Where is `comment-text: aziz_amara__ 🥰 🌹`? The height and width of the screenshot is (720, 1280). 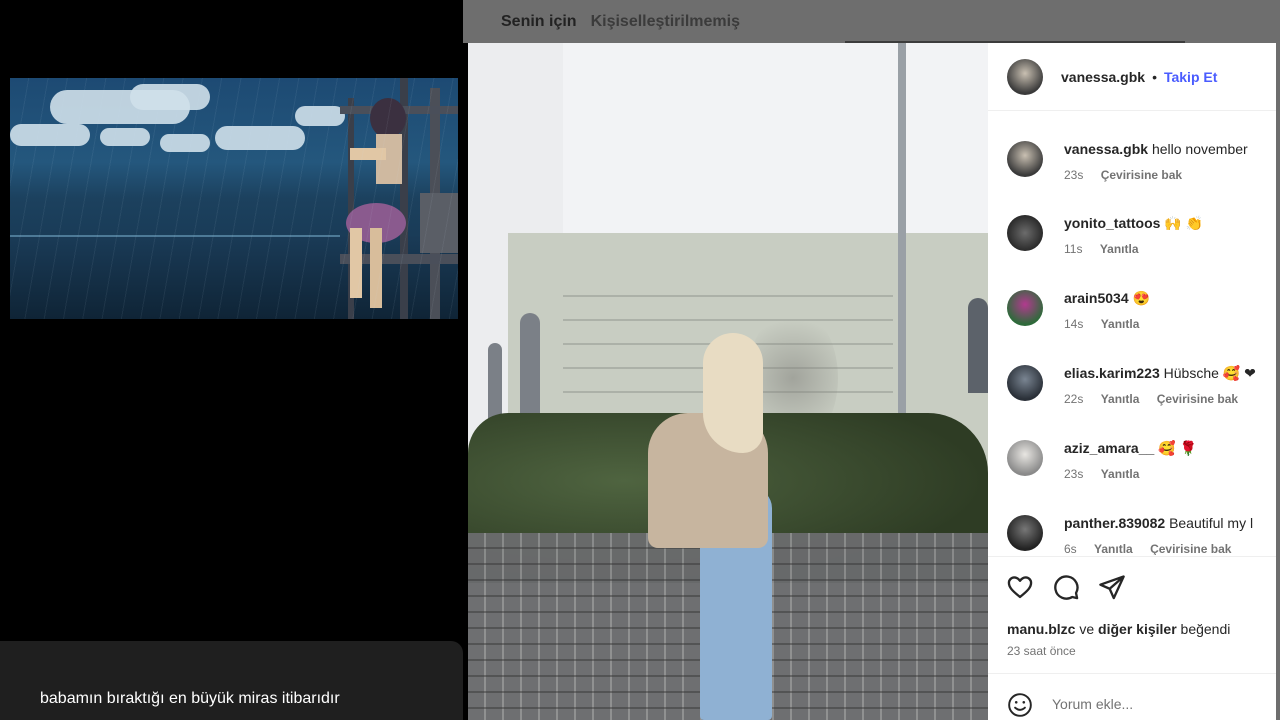
comment-text: aziz_amara__ 🥰 🌹 is located at coordinates (1130, 448).